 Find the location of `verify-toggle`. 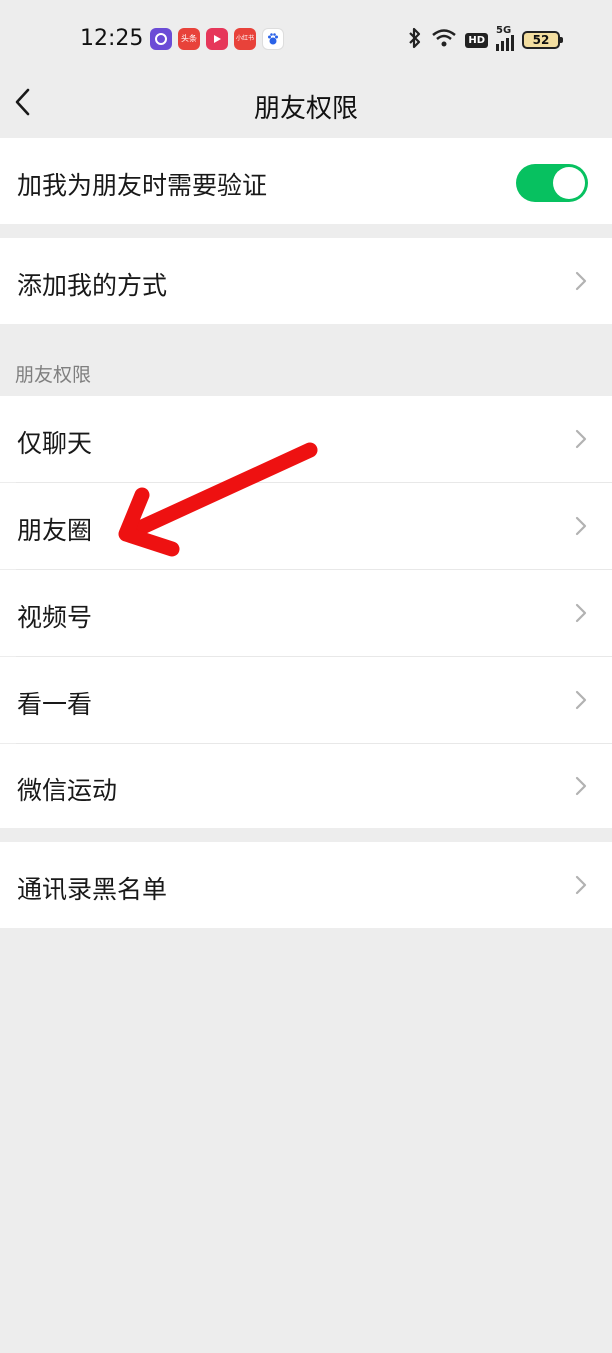

verify-toggle is located at coordinates (552, 183).